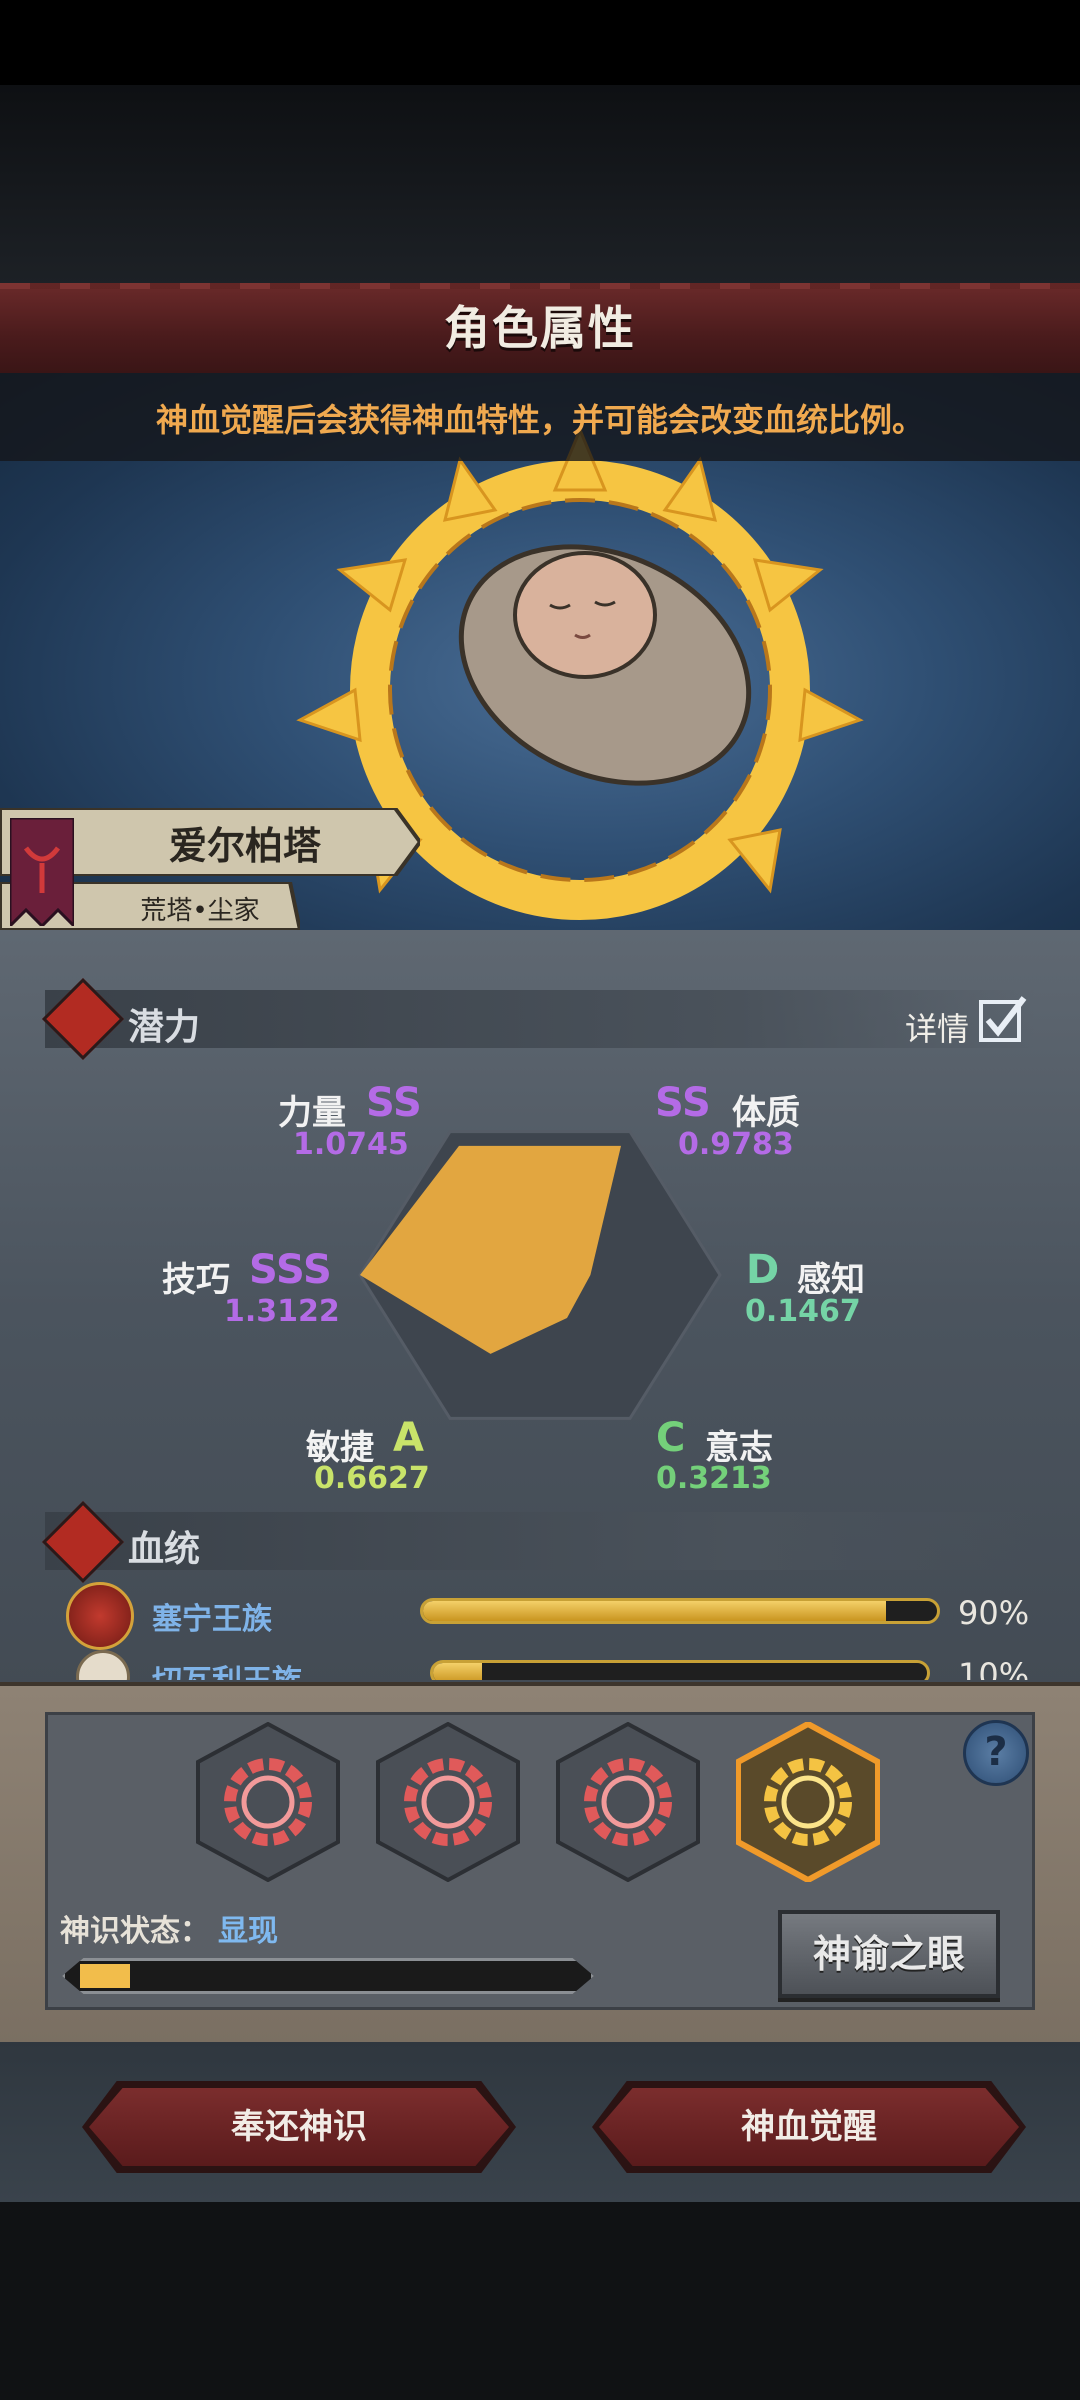 The height and width of the screenshot is (2400, 1080). Describe the element at coordinates (408, 1438) in the screenshot. I see `stat-agility-grade: A` at that location.